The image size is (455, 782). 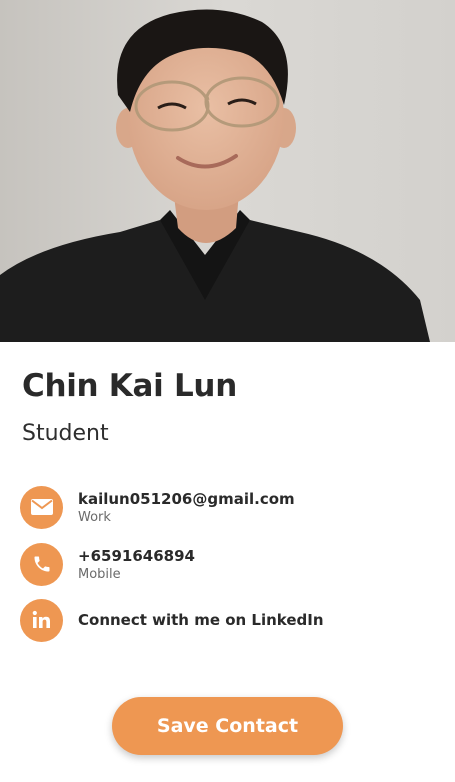 I want to click on save-contact-button: Save Contact, so click(x=227, y=726).